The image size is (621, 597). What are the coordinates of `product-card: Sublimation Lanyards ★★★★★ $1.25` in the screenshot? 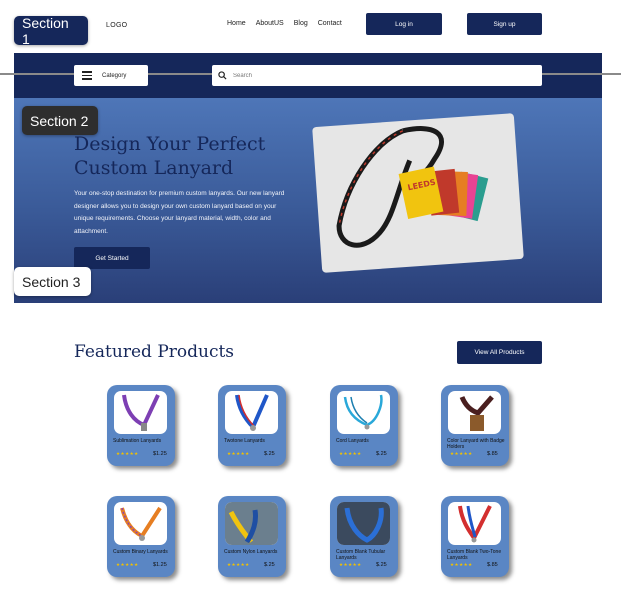 It's located at (141, 425).